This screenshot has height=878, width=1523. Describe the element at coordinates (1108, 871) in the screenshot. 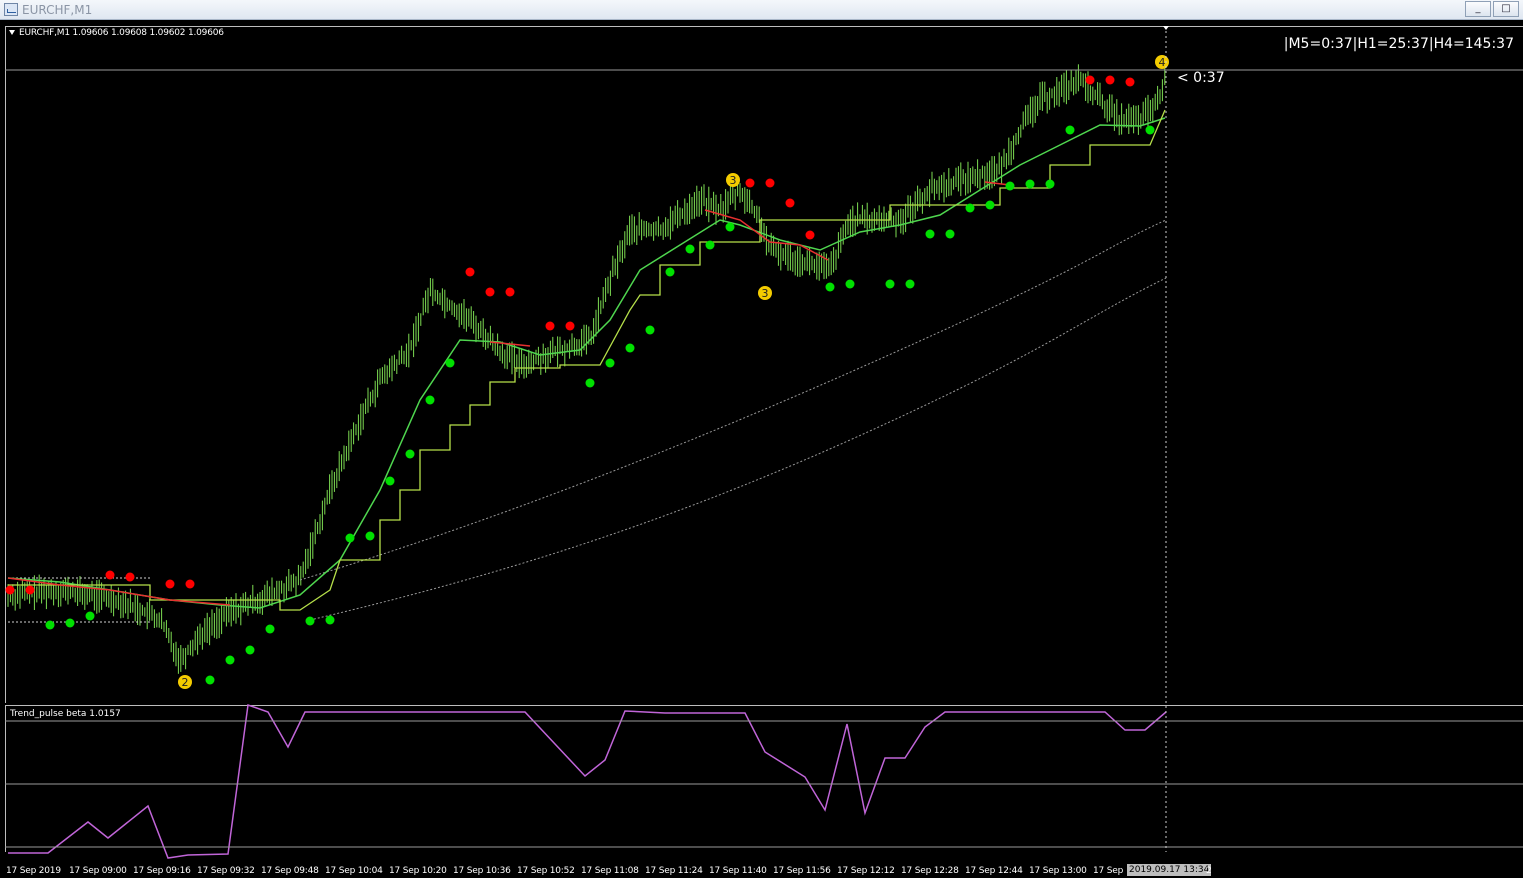

I see `time-tick-label: 17 Sep` at that location.